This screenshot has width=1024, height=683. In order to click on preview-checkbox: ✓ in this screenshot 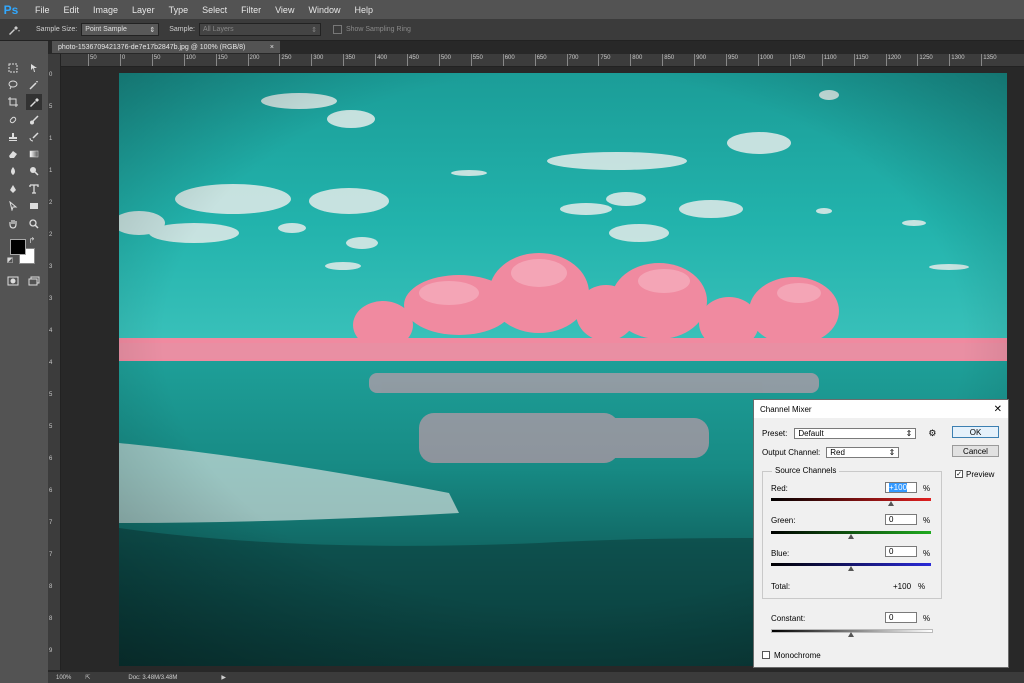, I will do `click(959, 474)`.